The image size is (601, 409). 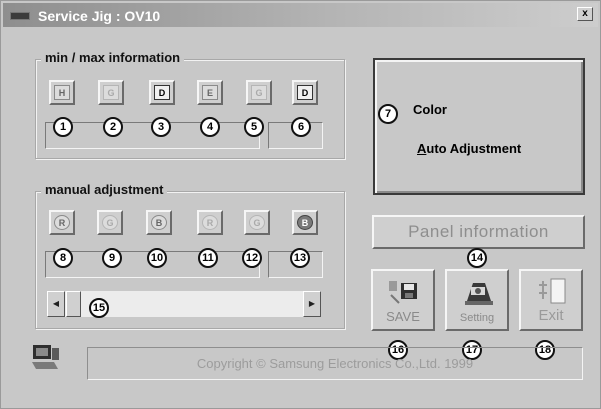 I want to click on brightness-icon: D, so click(x=305, y=92).